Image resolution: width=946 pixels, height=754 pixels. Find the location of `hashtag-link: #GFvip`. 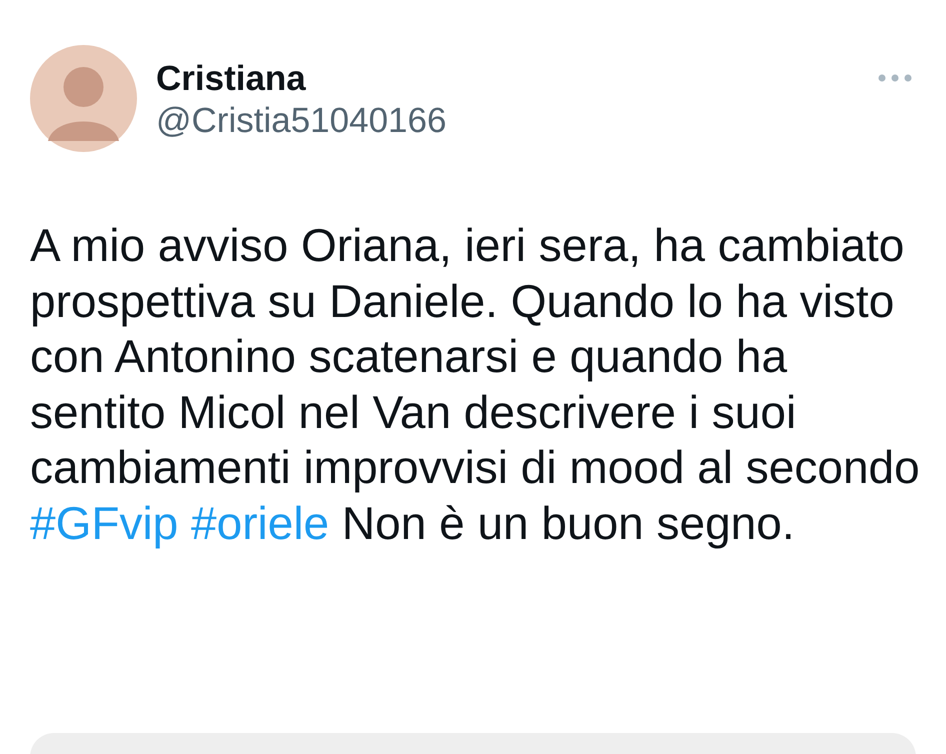

hashtag-link: #GFvip is located at coordinates (104, 522).